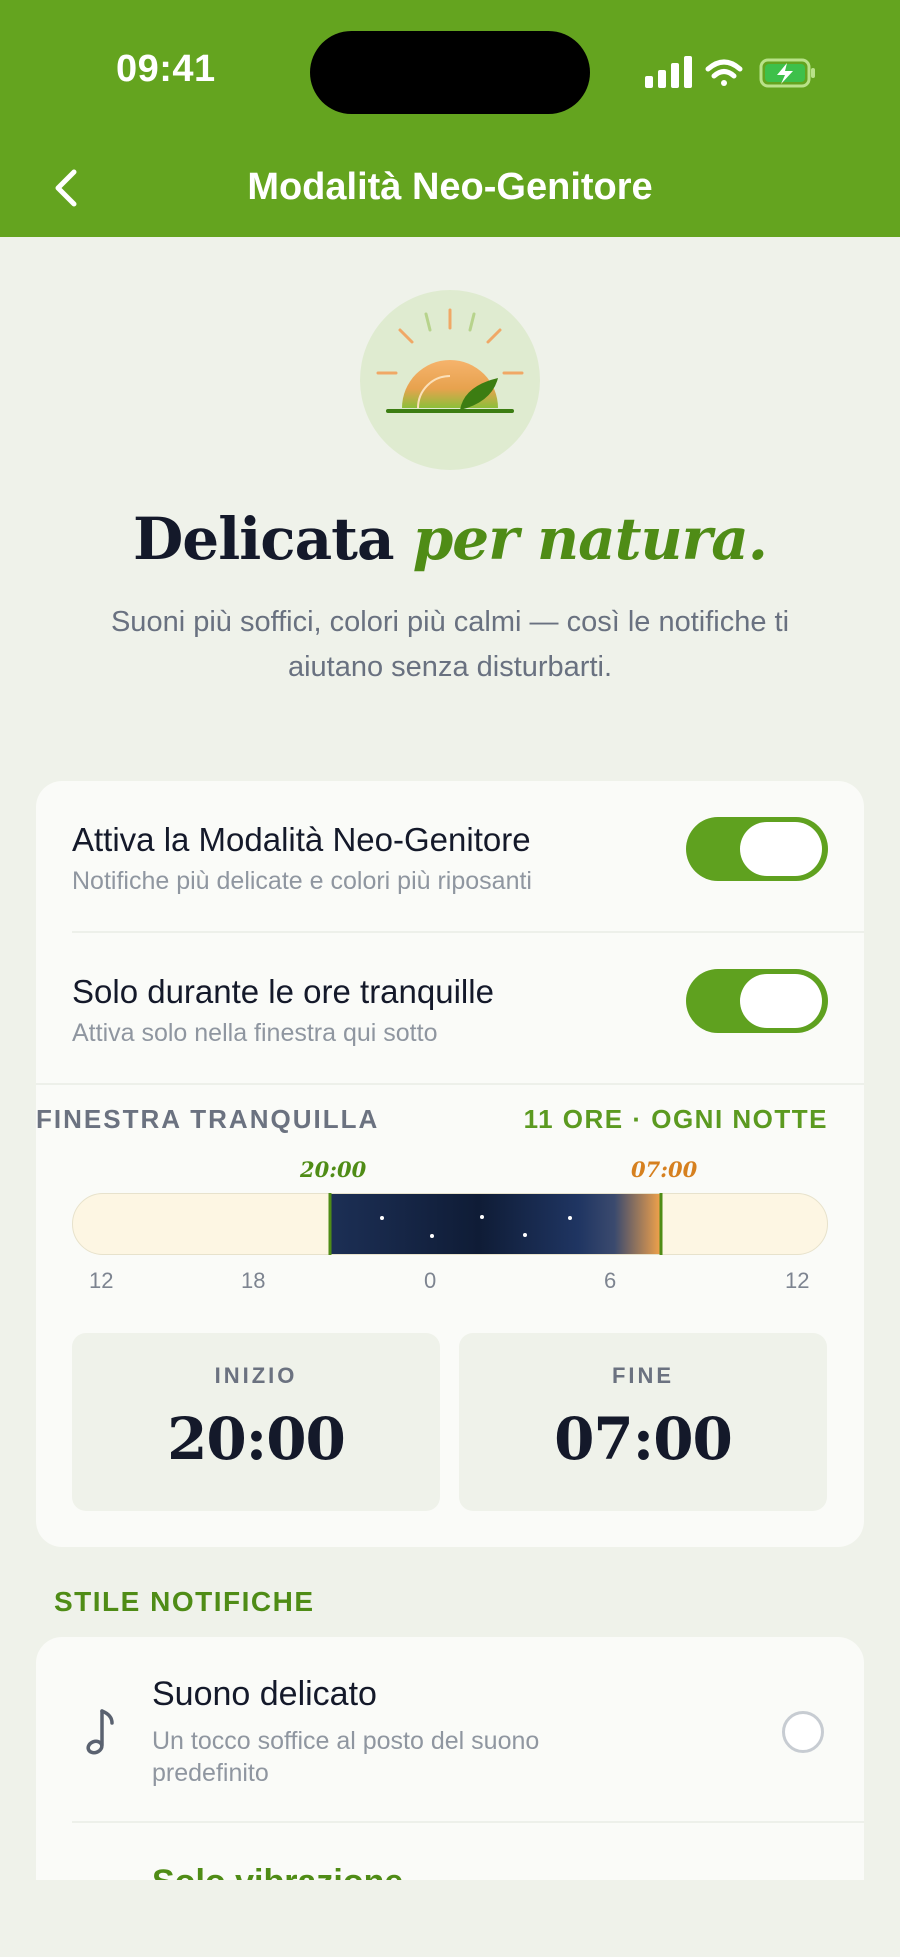 The width and height of the screenshot is (900, 1957). What do you see at coordinates (450, 118) in the screenshot?
I see `app-header: 09:41 Modalità Neo-Genitore` at bounding box center [450, 118].